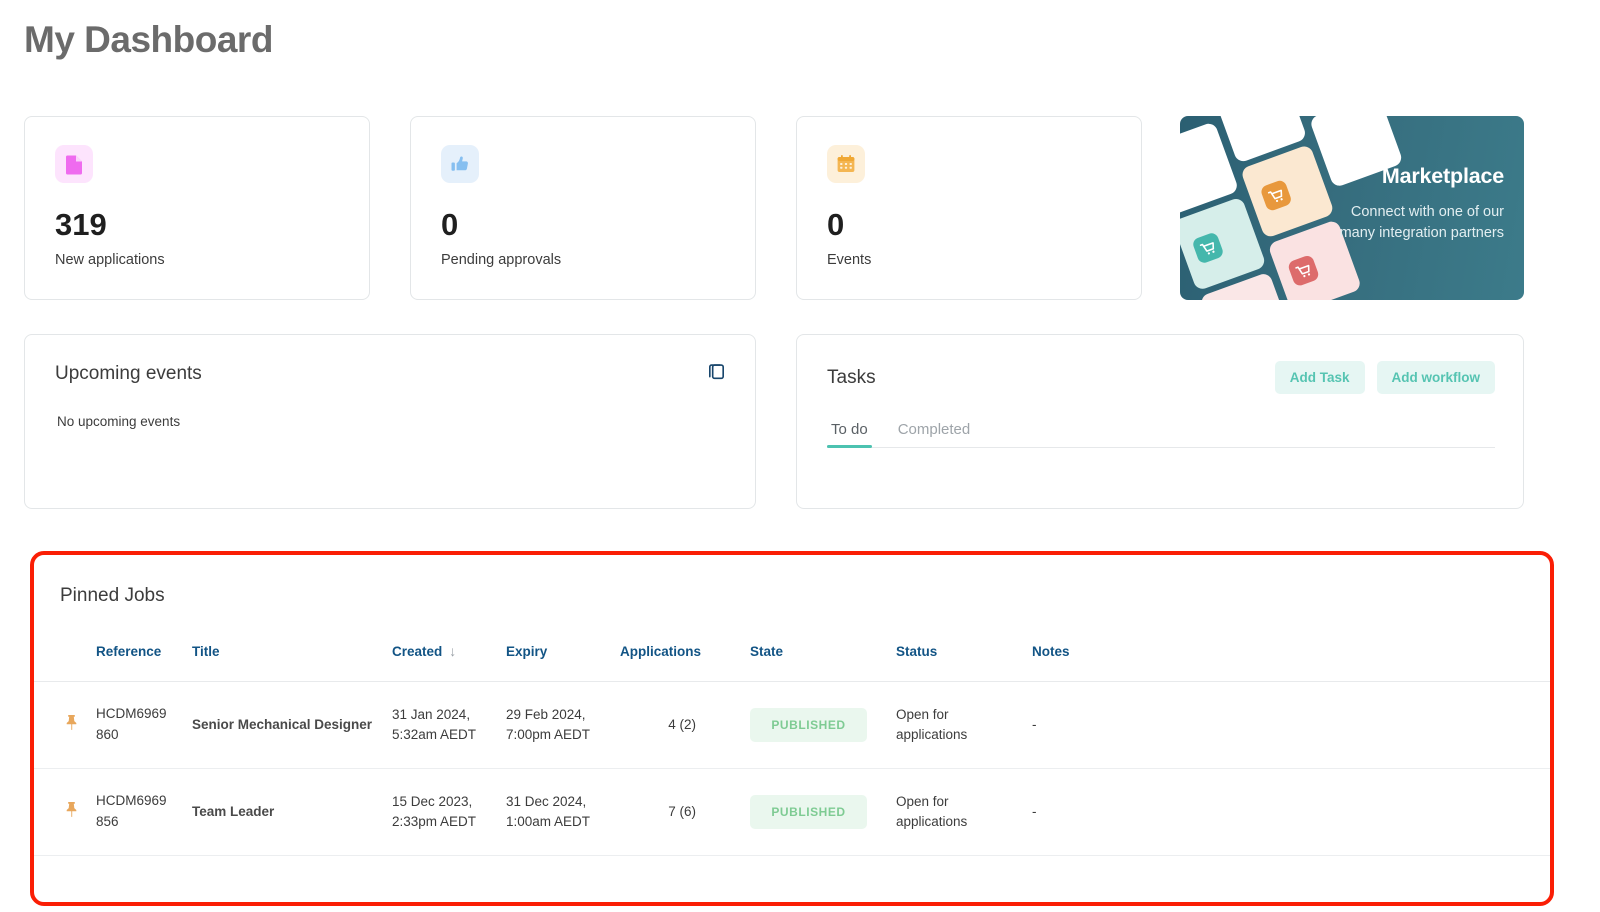 The height and width of the screenshot is (912, 1600). What do you see at coordinates (144, 662) in the screenshot?
I see `column-header-reference: Reference` at bounding box center [144, 662].